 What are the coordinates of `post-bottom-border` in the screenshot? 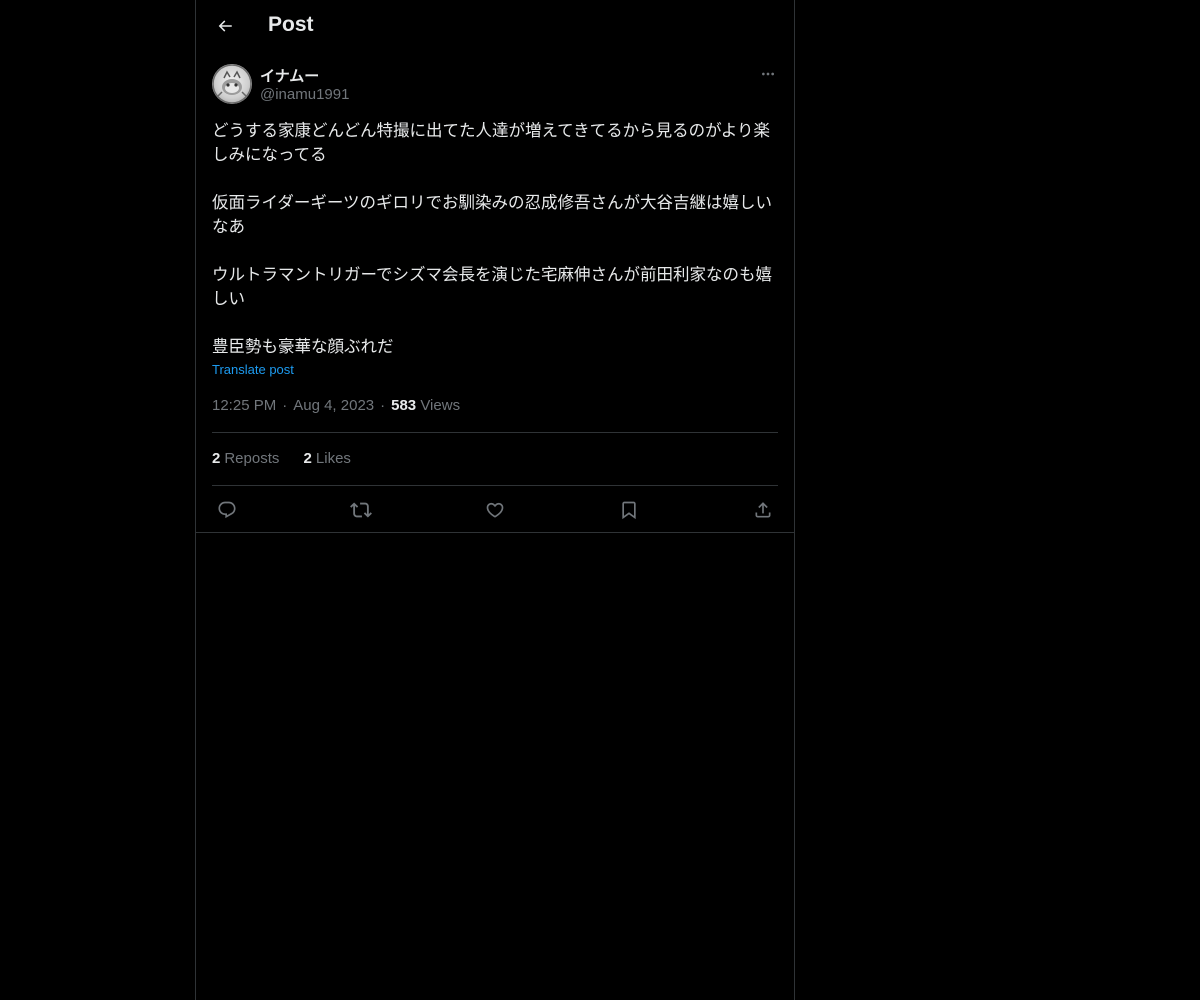 It's located at (495, 532).